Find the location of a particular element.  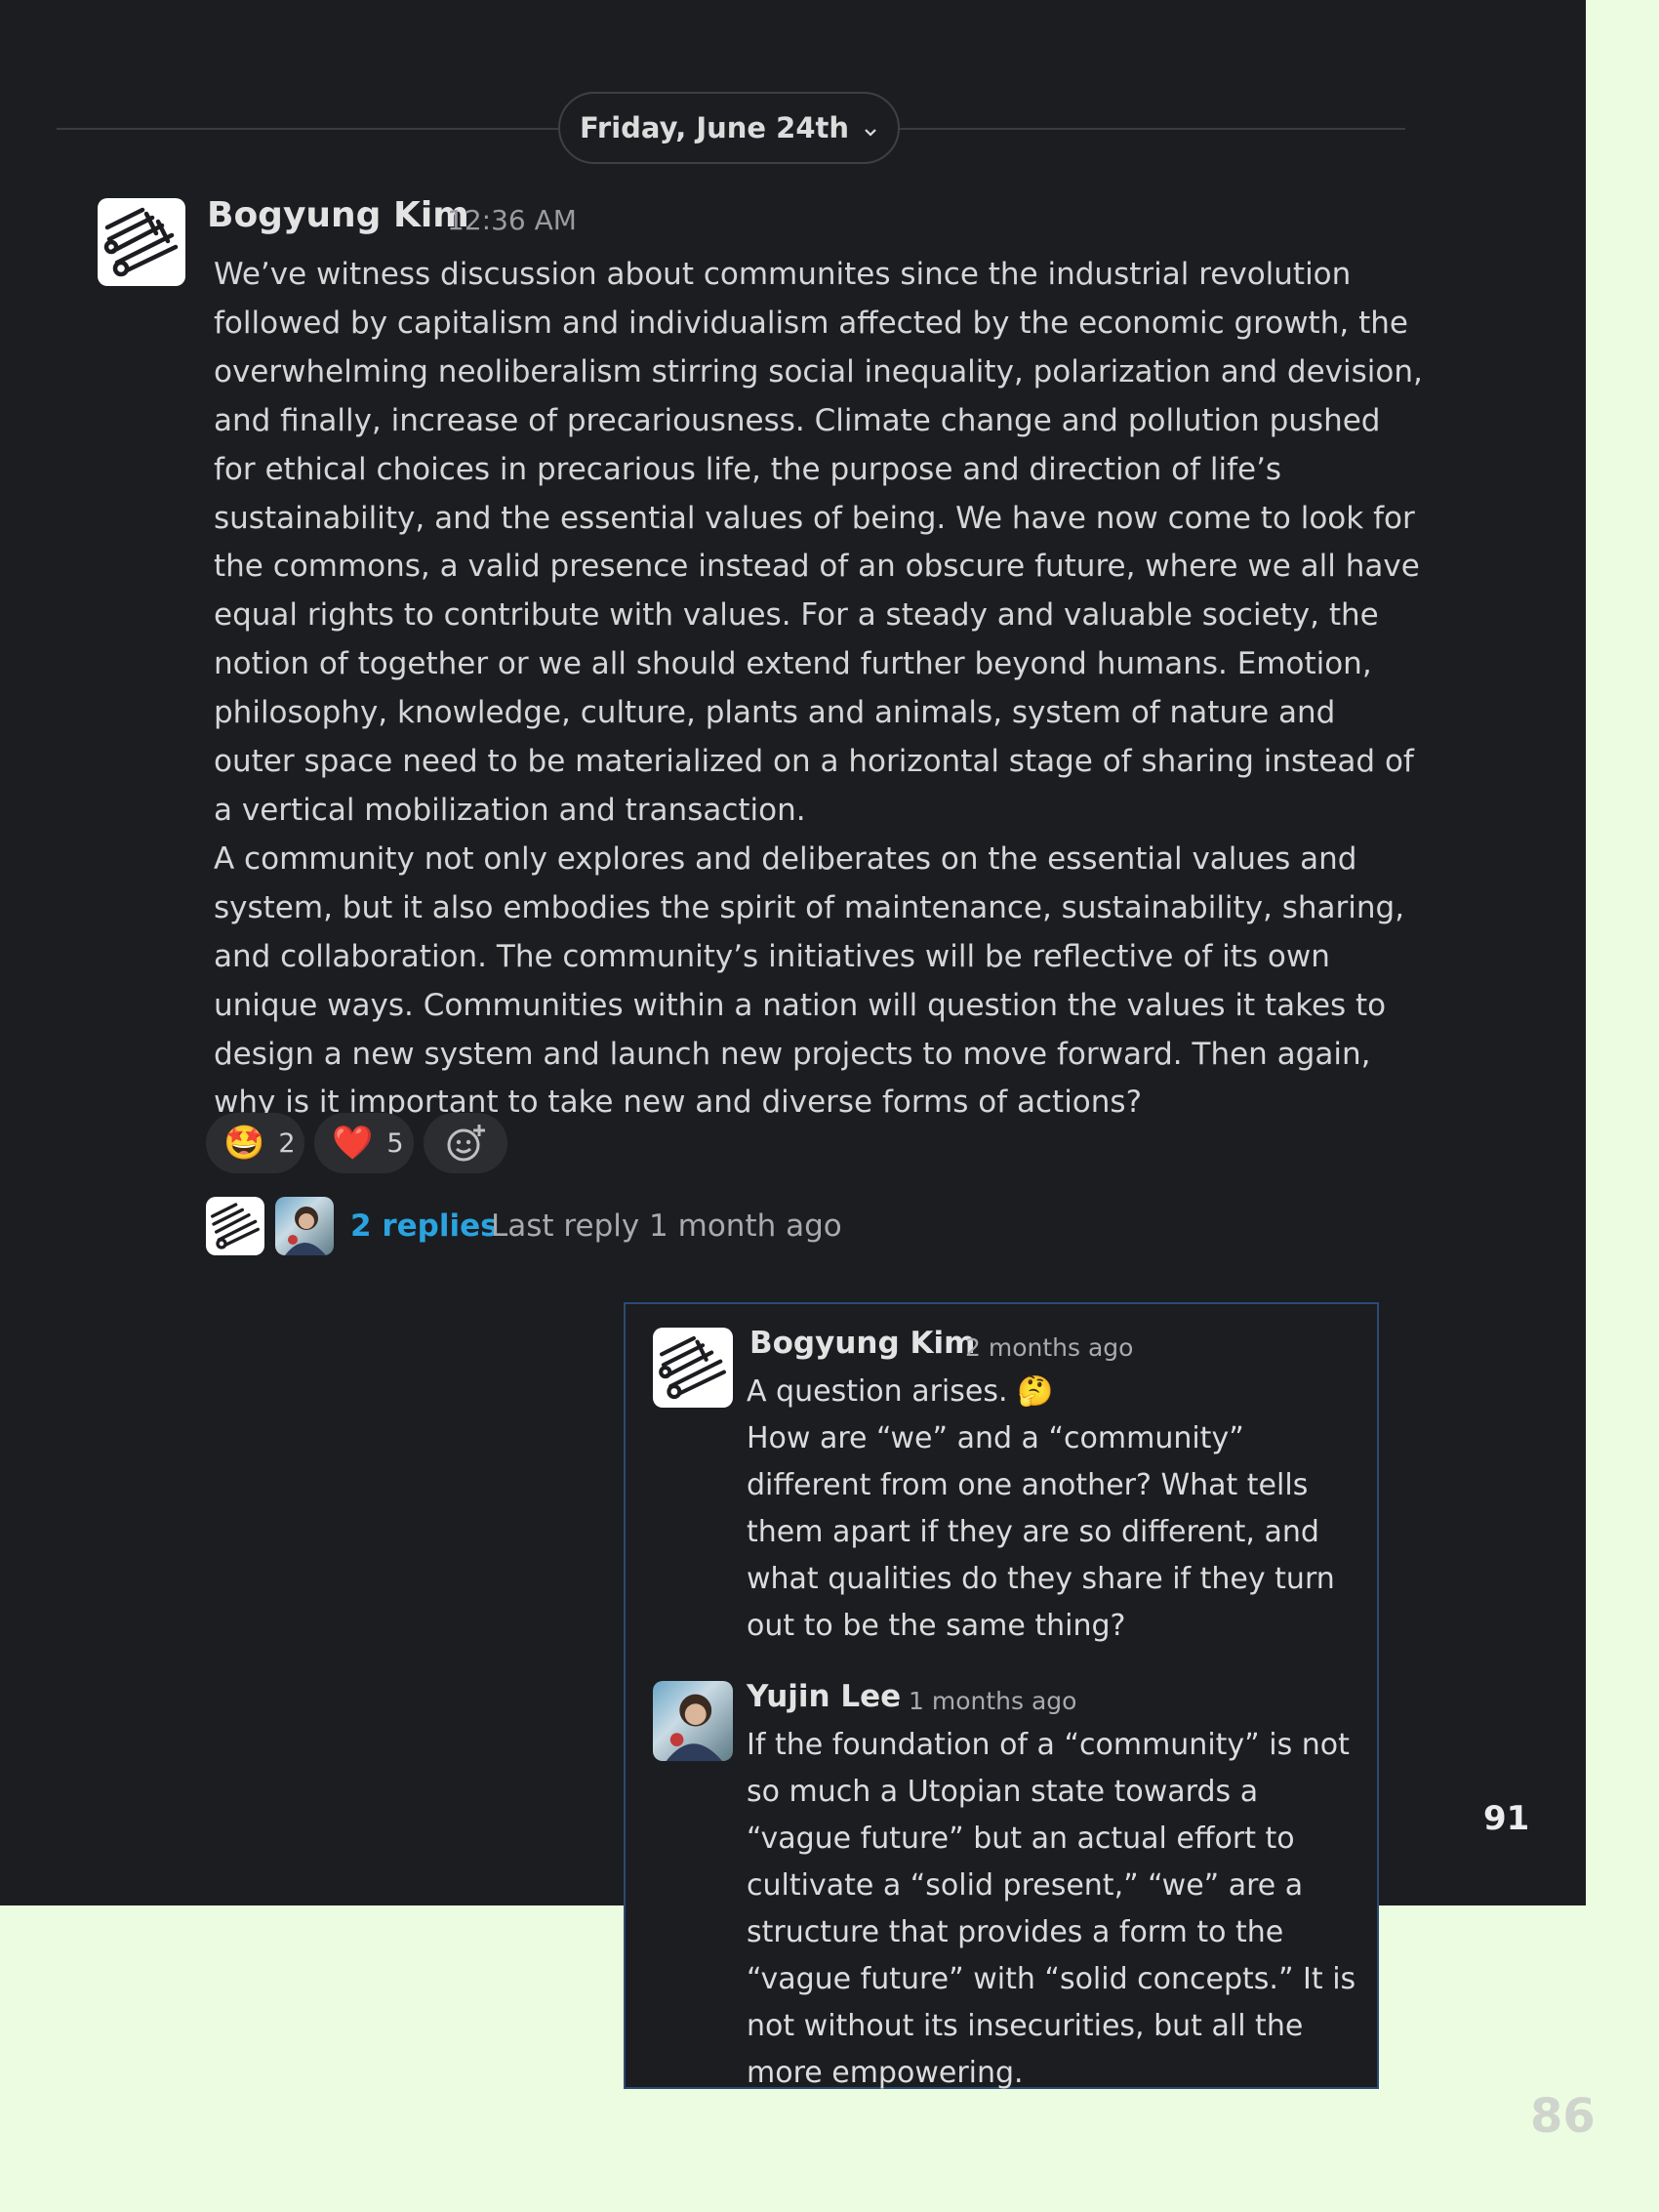

star-struck-emoji-icon: 🤩 is located at coordinates (244, 1143).